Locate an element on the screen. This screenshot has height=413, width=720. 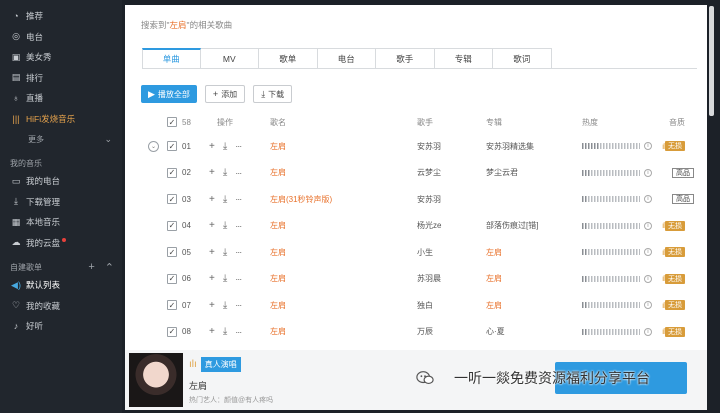
artist-name: 杨光ze is located at coordinates (429, 225).